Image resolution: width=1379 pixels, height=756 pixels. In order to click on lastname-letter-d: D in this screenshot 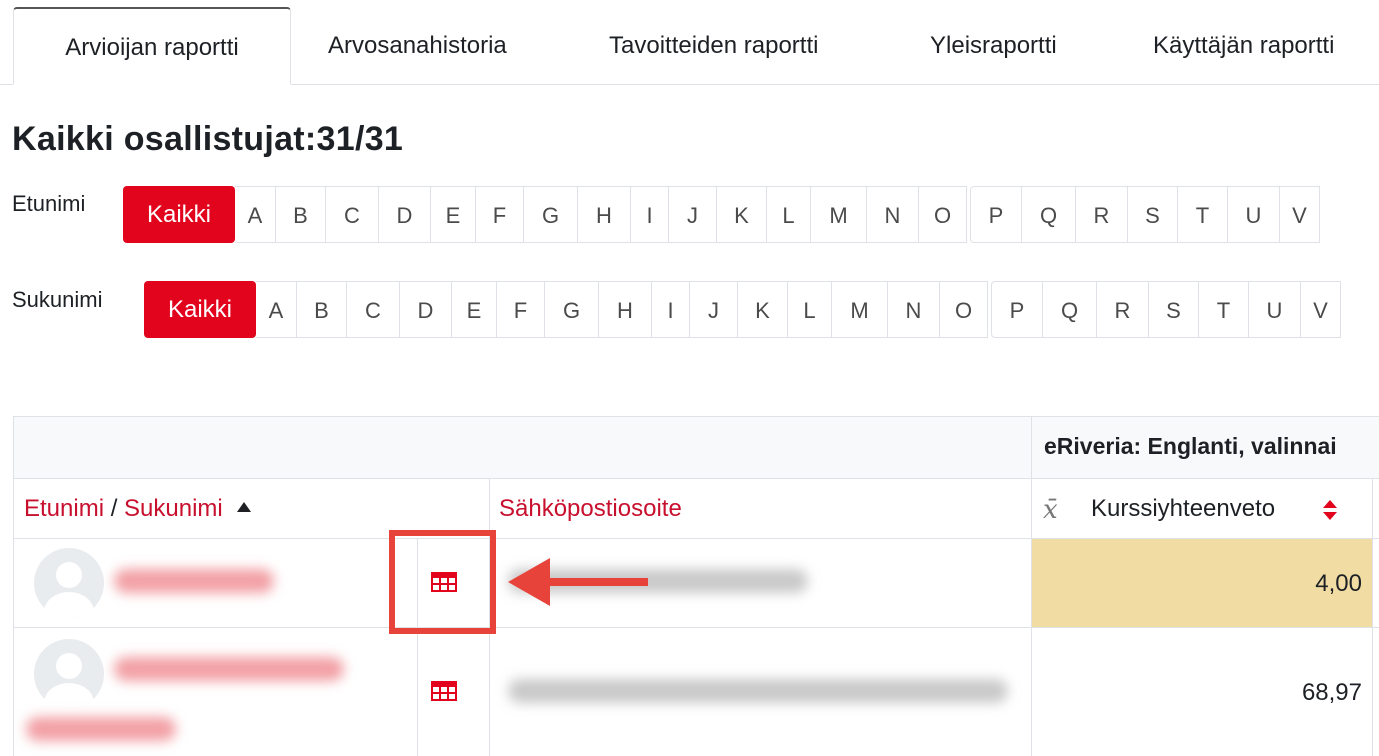, I will do `click(426, 309)`.